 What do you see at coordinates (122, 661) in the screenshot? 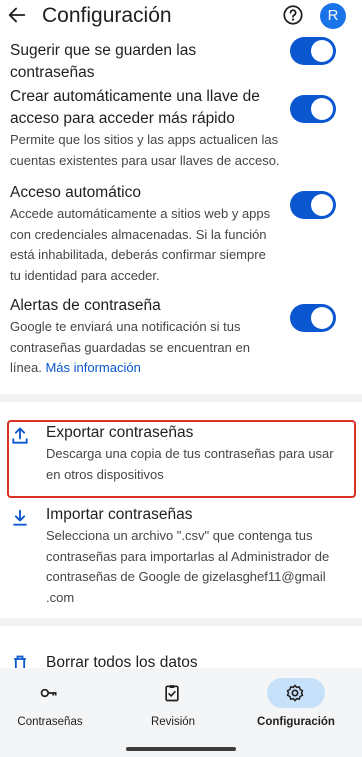
I see `delete-all-data-title: Borrar todos los datos` at bounding box center [122, 661].